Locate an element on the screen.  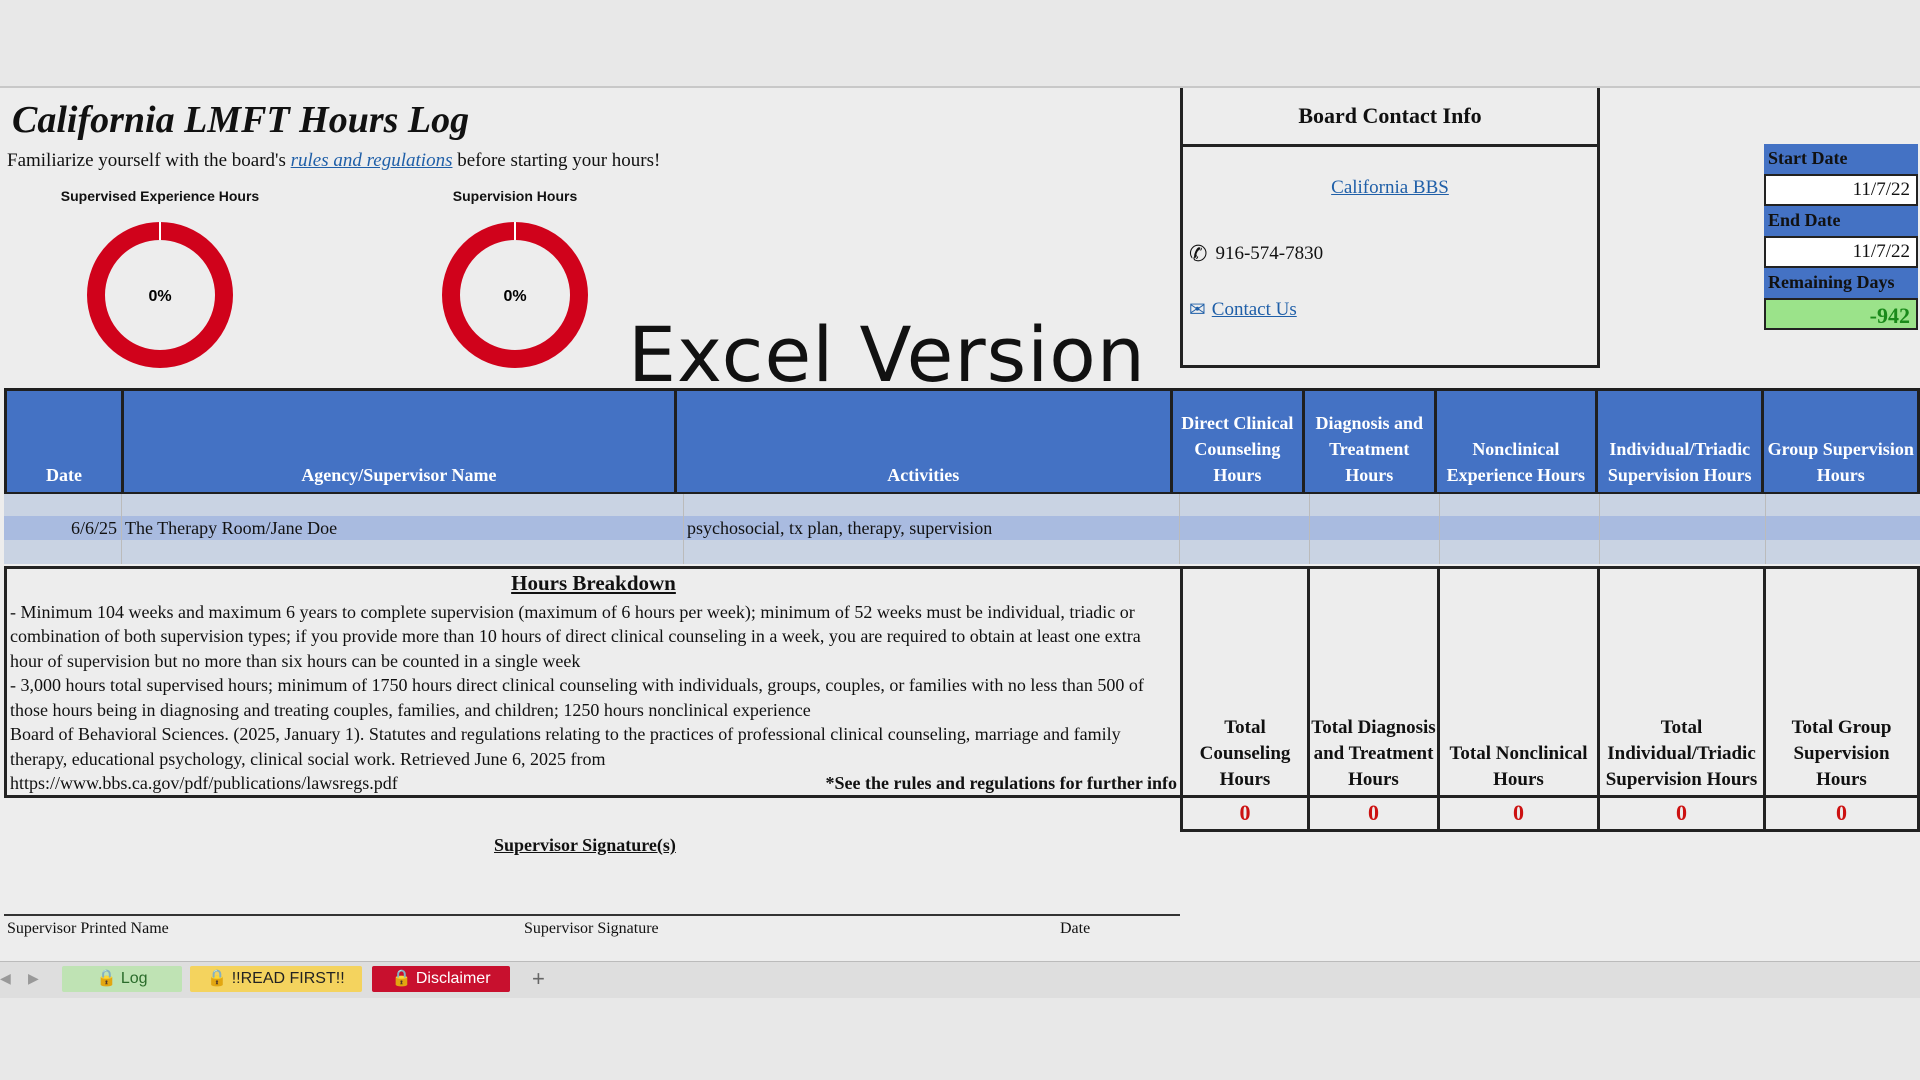
sheet-title: California LMFT Hours Log is located at coordinates (241, 120).